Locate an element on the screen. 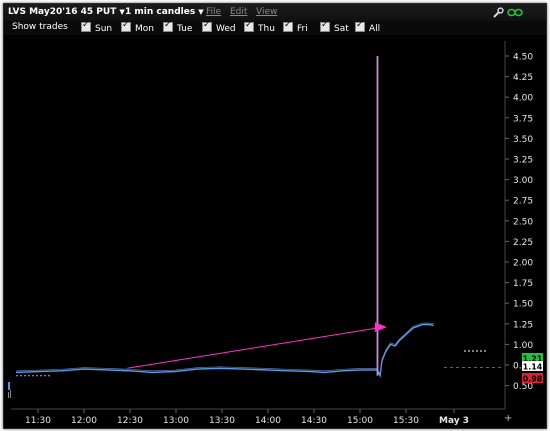 The height and width of the screenshot is (431, 550). x-tick-label: 13:30 is located at coordinates (222, 421).